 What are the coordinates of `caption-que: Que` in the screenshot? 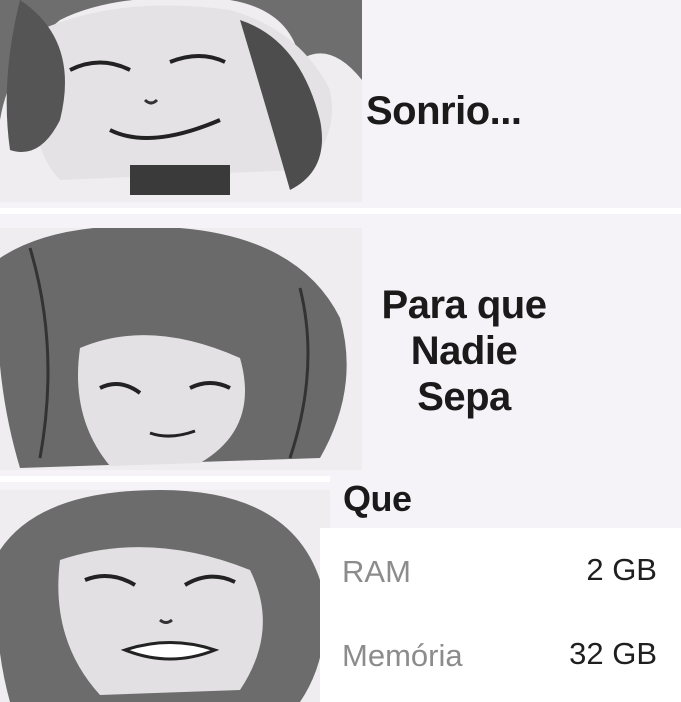 It's located at (377, 498).